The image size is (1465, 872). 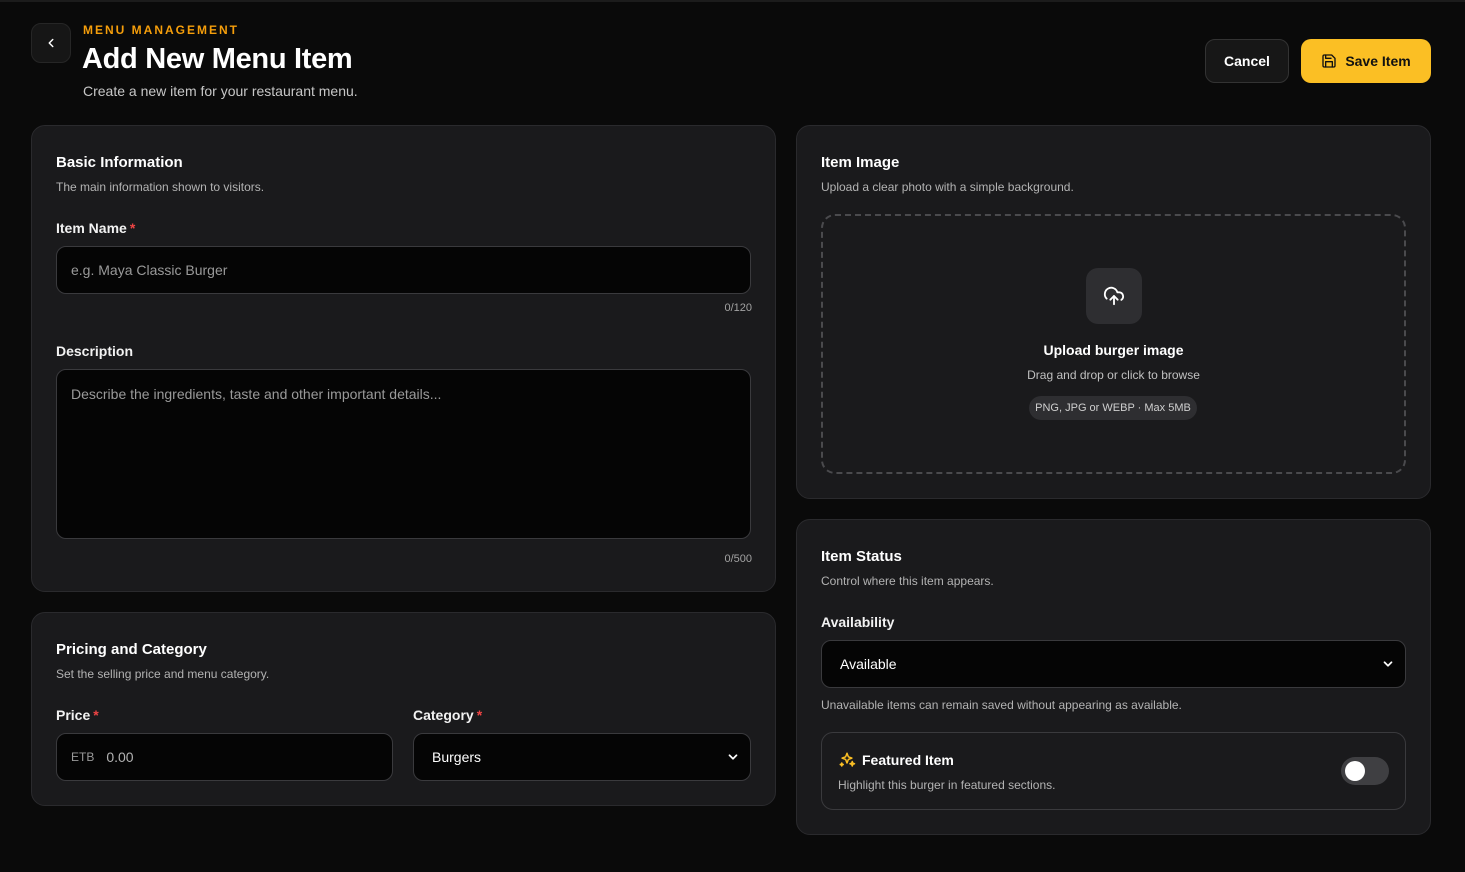 What do you see at coordinates (847, 759) in the screenshot?
I see `sparkles-icon` at bounding box center [847, 759].